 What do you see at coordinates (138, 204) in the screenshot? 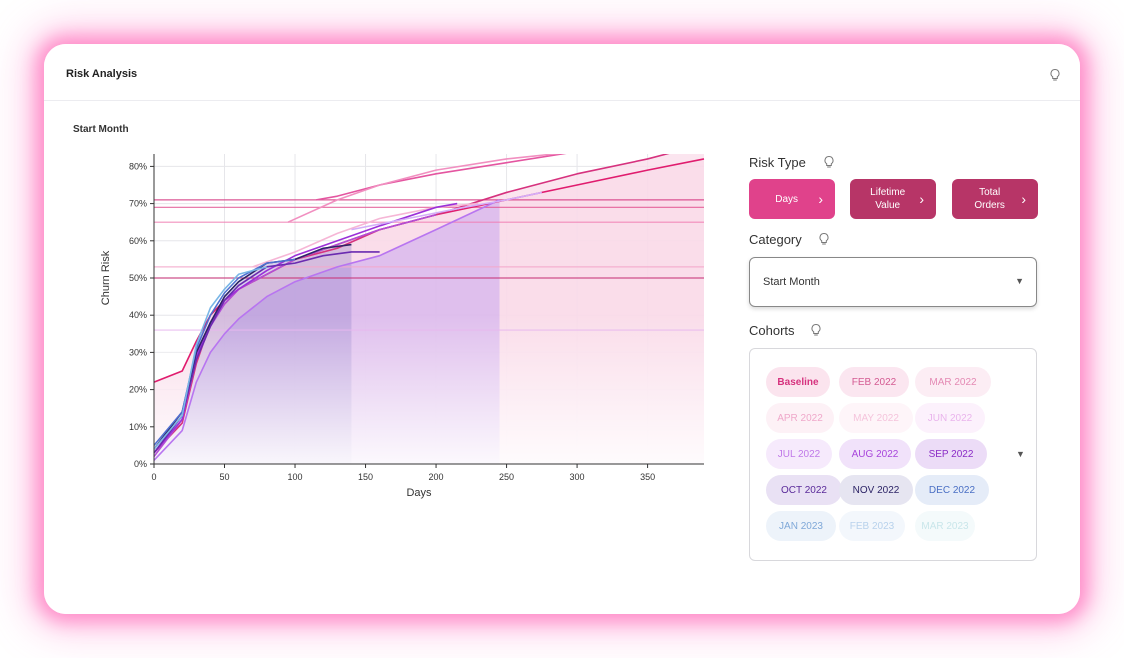
I see `y-tick-label: 70%` at bounding box center [138, 204].